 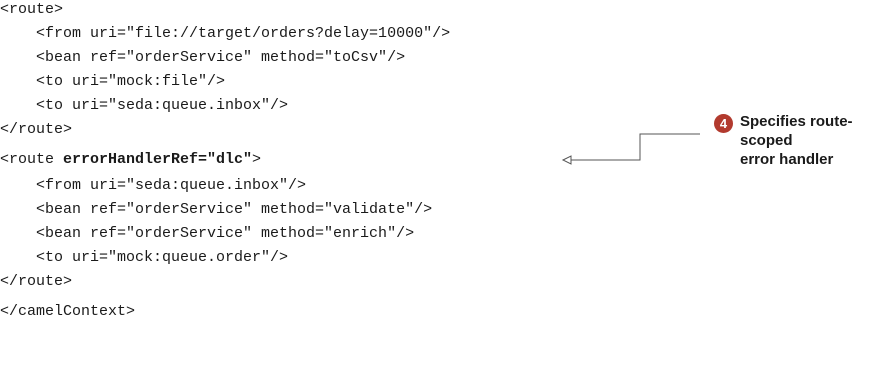 What do you see at coordinates (723, 123) in the screenshot?
I see `callout-number-badge: 4` at bounding box center [723, 123].